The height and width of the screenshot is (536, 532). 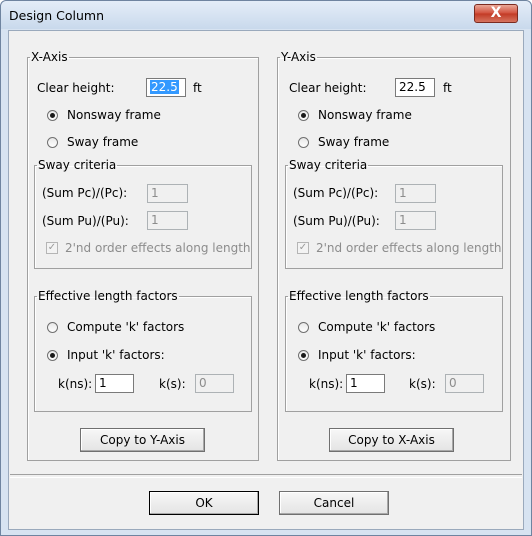 I want to click on y-second-order-checkbox: ✓, so click(x=303, y=248).